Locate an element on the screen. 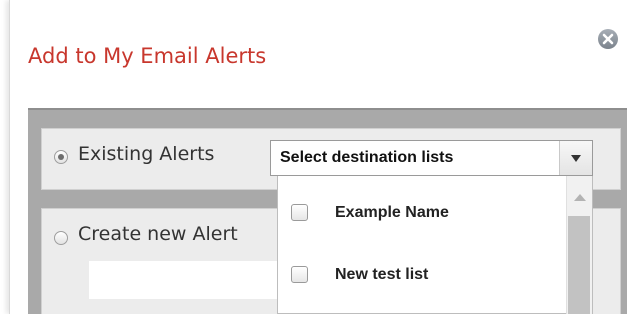  create-new-alert-label: Create new Alert is located at coordinates (158, 234).